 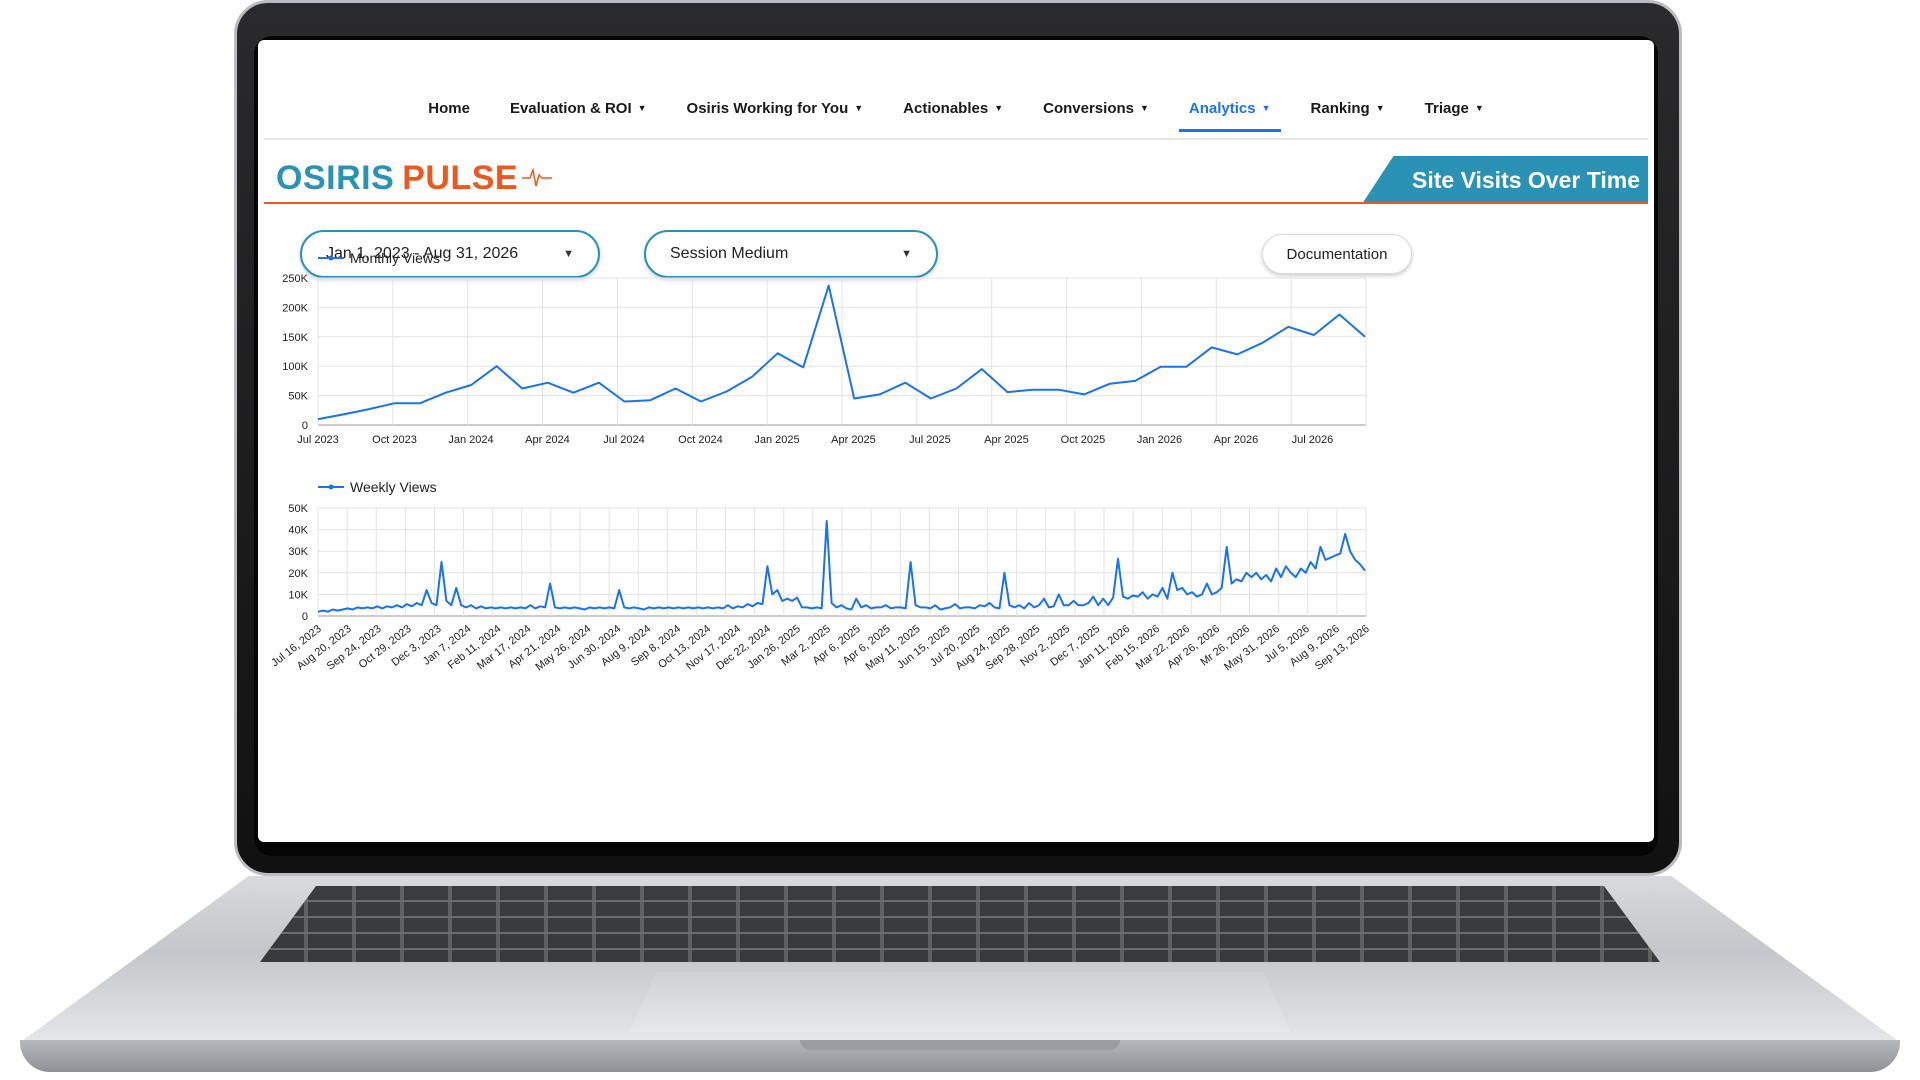 I want to click on monthly-x-tick-label: Oct 2025, so click(x=1083, y=440).